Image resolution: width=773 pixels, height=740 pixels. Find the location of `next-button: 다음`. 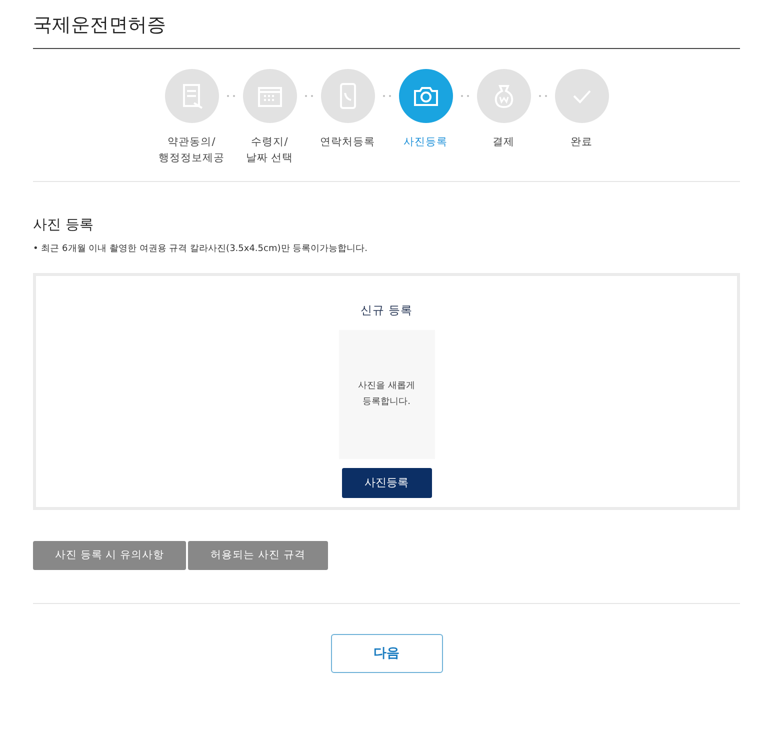

next-button: 다음 is located at coordinates (386, 653).